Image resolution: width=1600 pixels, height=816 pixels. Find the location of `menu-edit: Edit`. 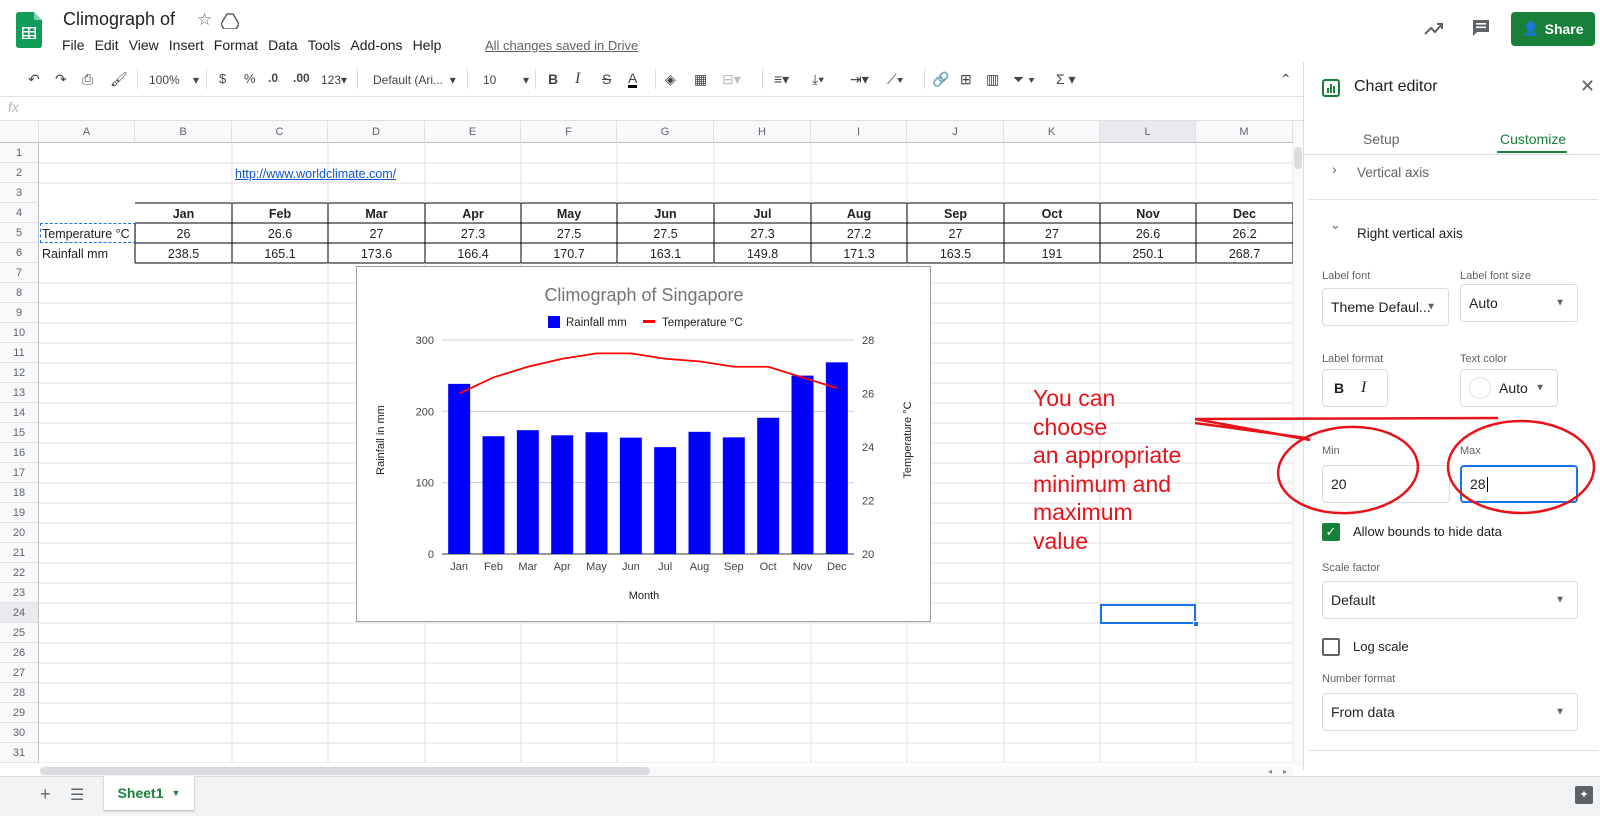

menu-edit: Edit is located at coordinates (110, 45).